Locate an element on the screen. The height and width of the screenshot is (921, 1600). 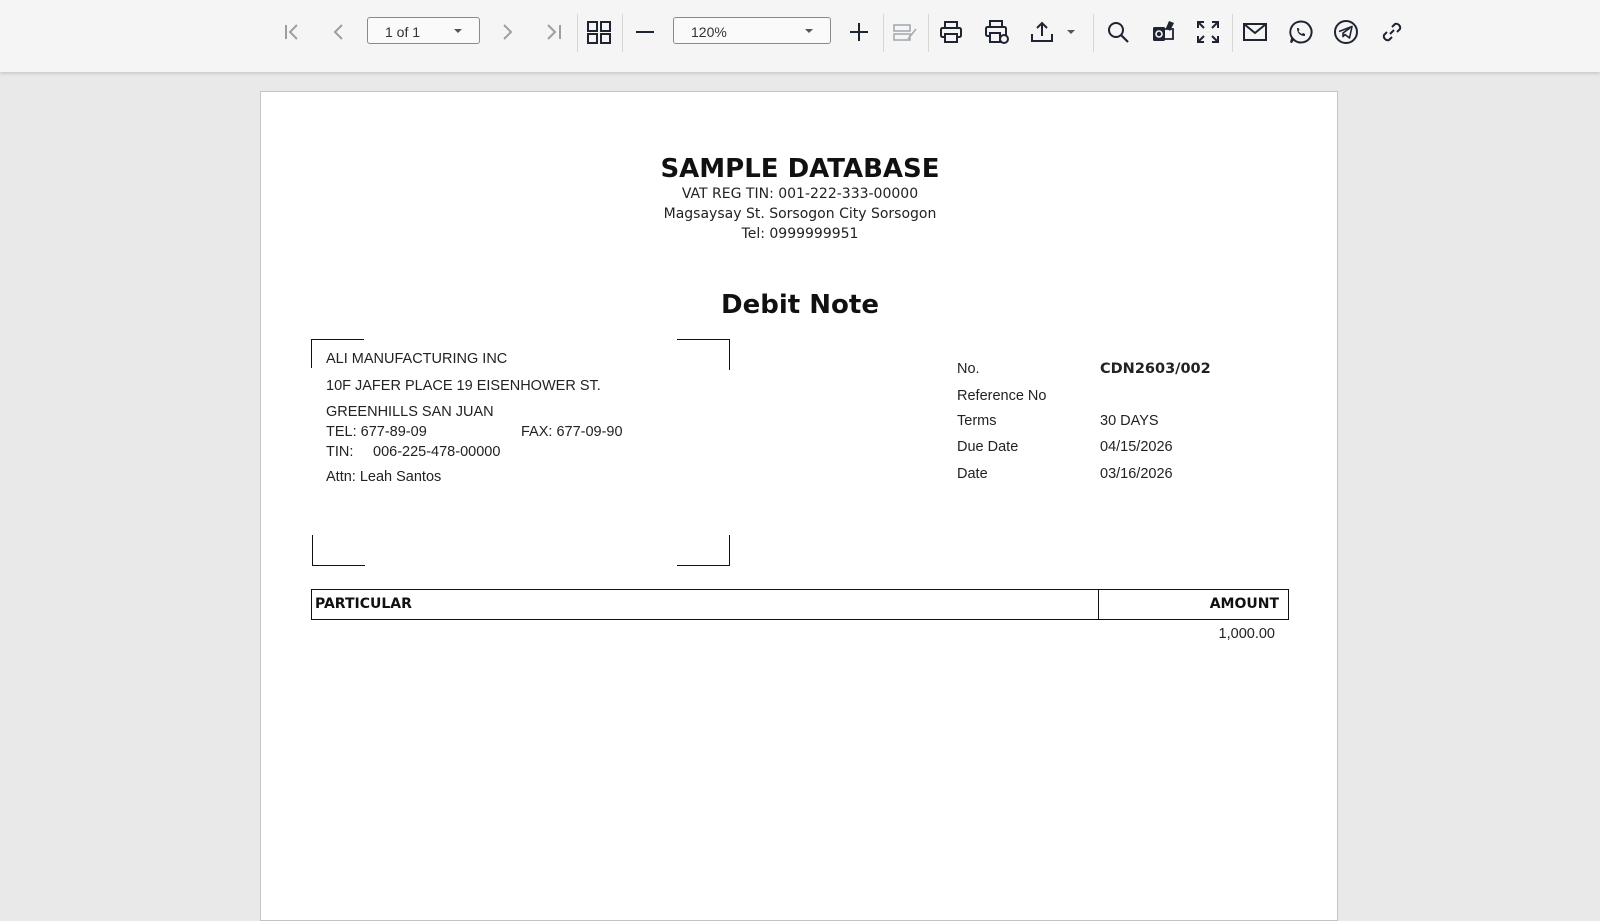
edit-form-icon is located at coordinates (905, 32).